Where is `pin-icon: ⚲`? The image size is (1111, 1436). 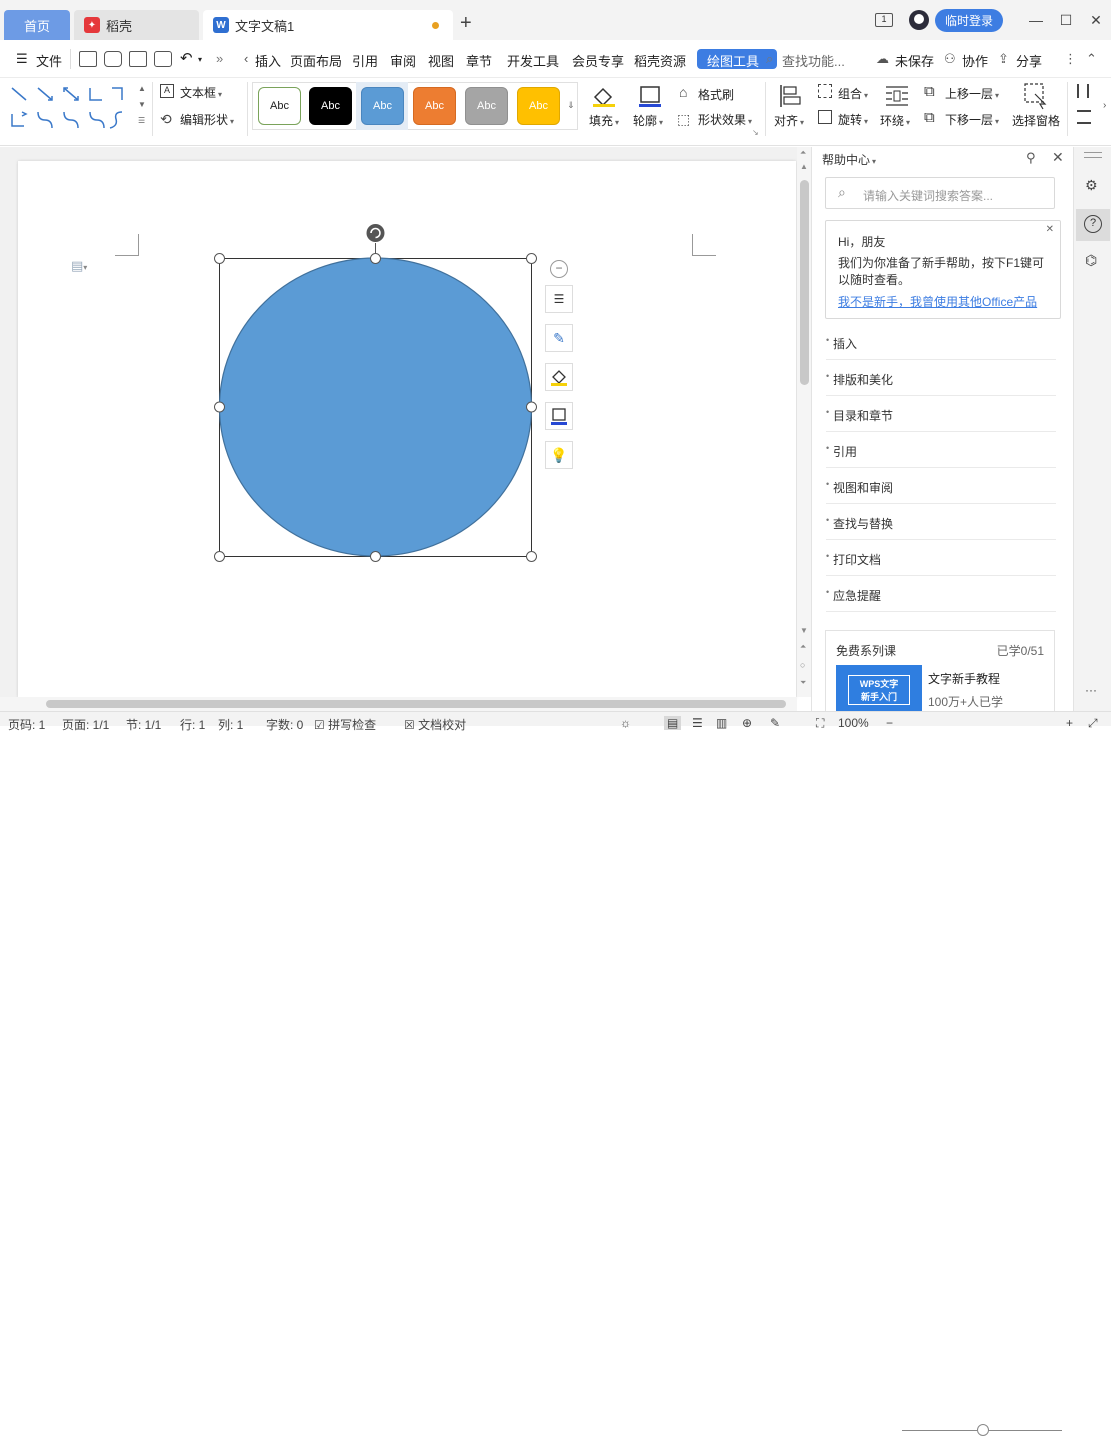 pin-icon: ⚲ is located at coordinates (1031, 158).